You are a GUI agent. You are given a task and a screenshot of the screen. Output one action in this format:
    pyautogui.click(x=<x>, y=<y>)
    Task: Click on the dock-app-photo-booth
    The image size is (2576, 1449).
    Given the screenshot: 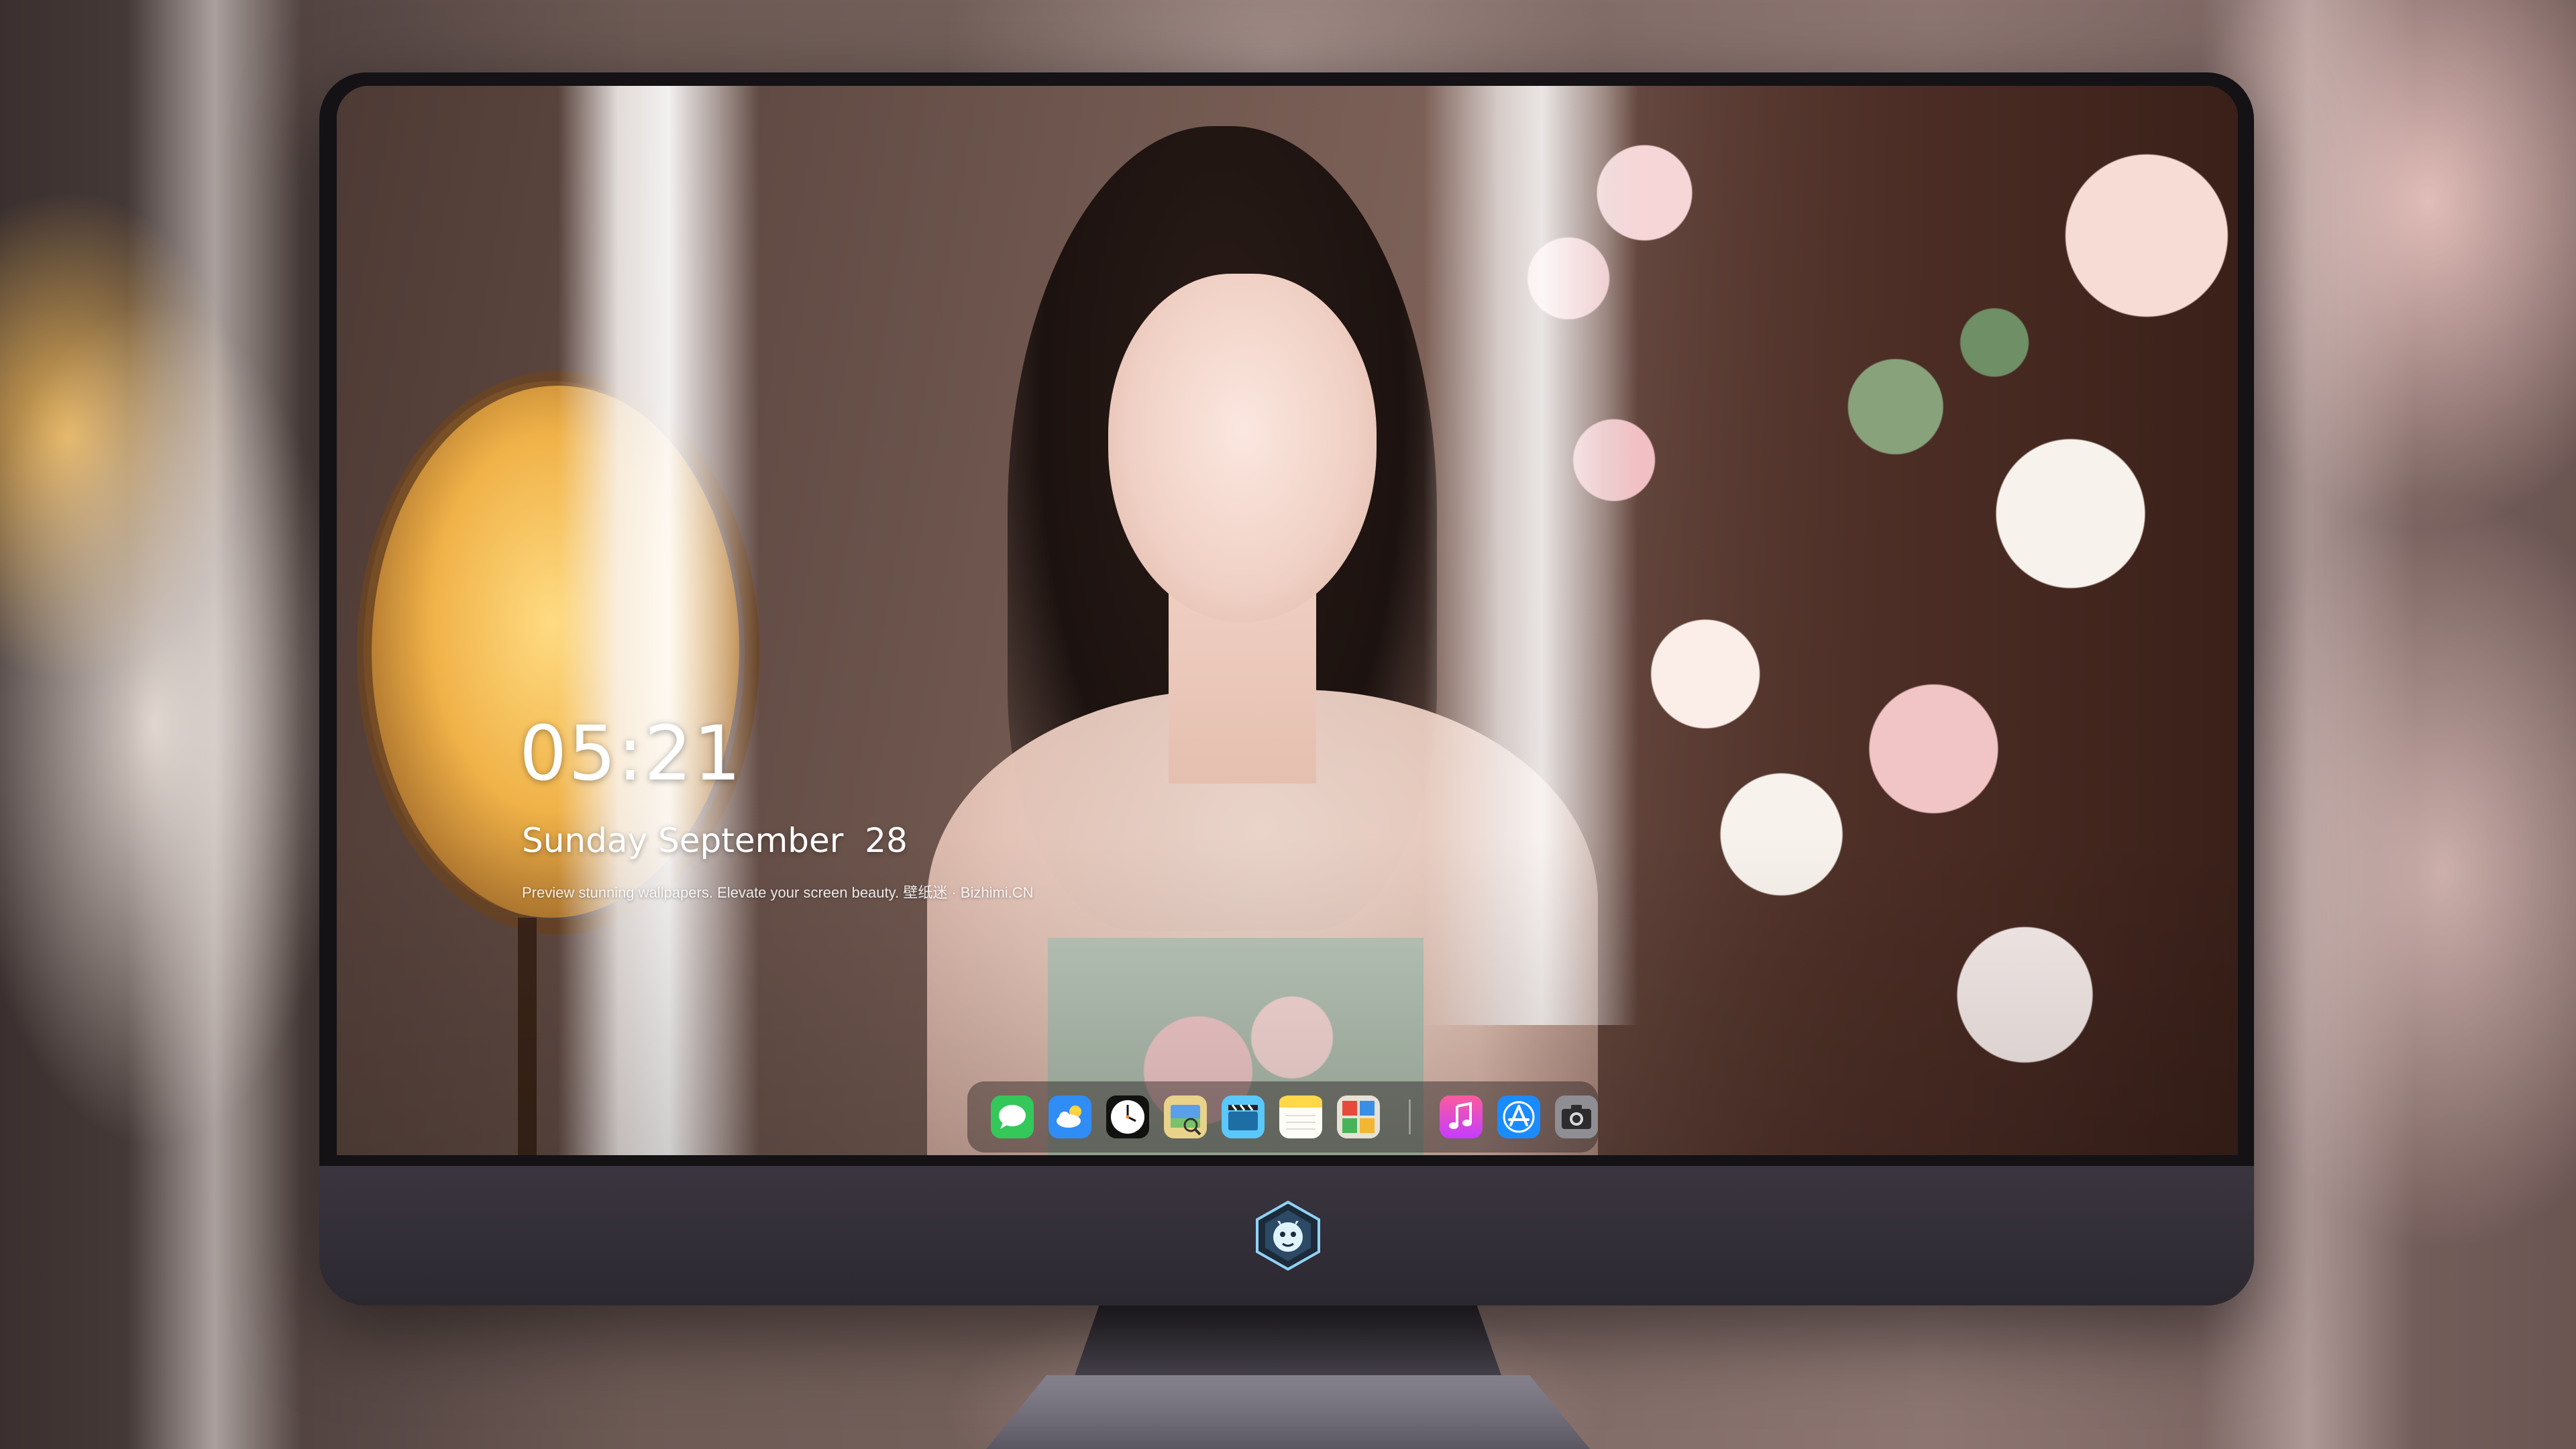 What is the action you would take?
    pyautogui.click(x=1358, y=1116)
    